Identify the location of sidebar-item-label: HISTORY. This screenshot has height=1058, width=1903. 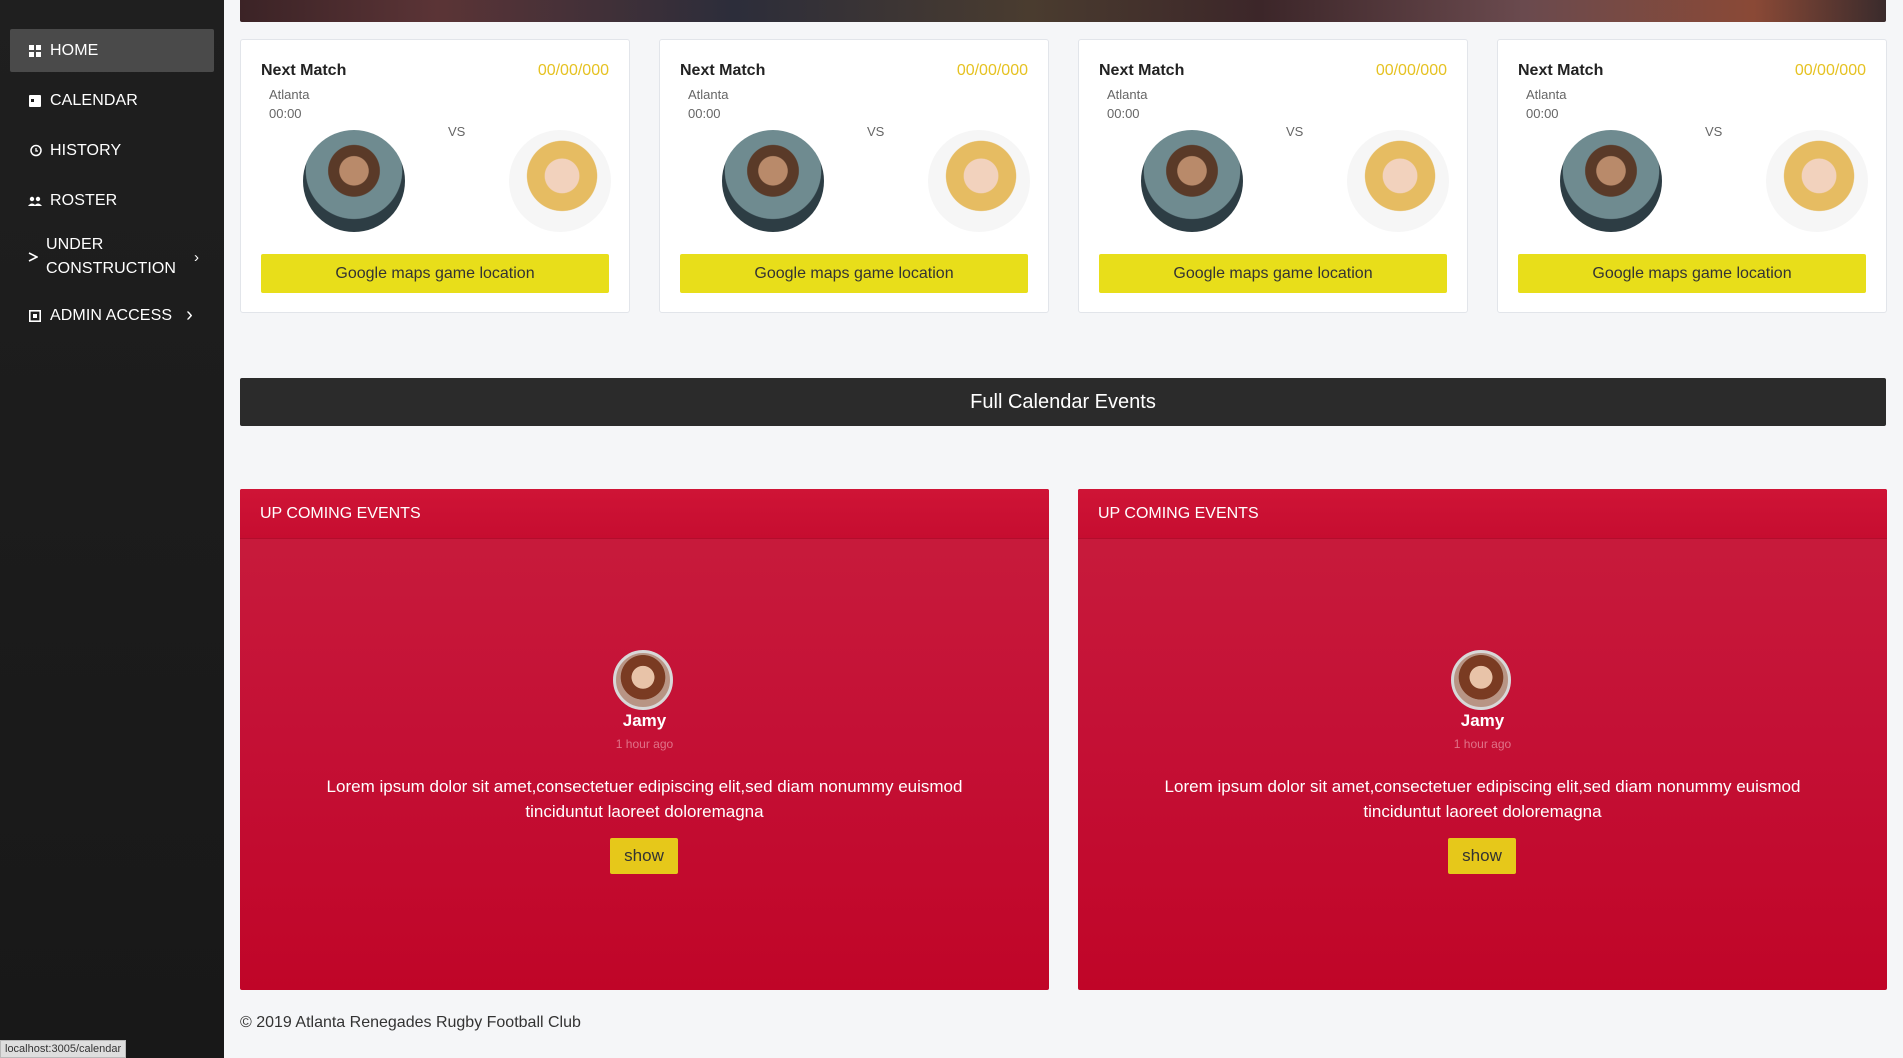
(86, 150).